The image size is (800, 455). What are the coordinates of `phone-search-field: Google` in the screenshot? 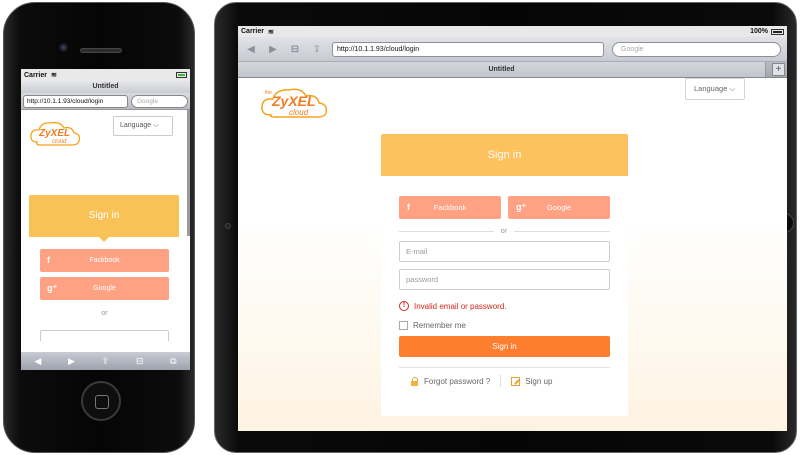 It's located at (159, 101).